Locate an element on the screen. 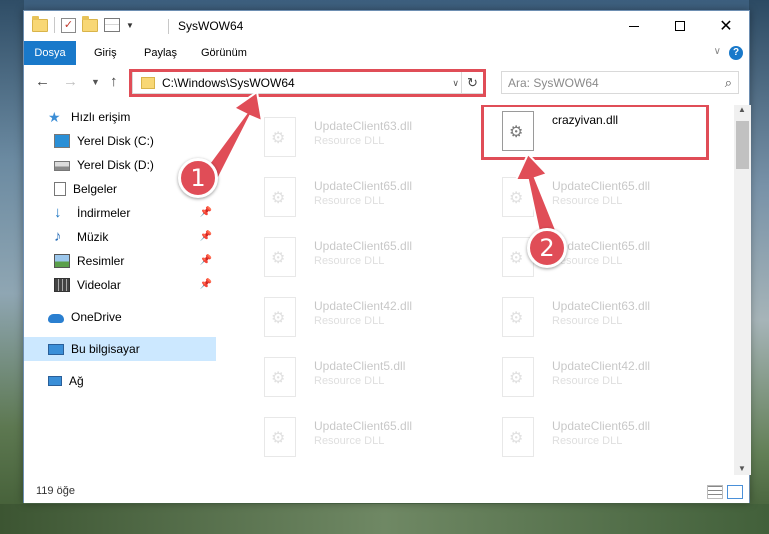 The image size is (769, 534). file-item: UpdateClient5.dll Resource DLL is located at coordinates (368, 383).